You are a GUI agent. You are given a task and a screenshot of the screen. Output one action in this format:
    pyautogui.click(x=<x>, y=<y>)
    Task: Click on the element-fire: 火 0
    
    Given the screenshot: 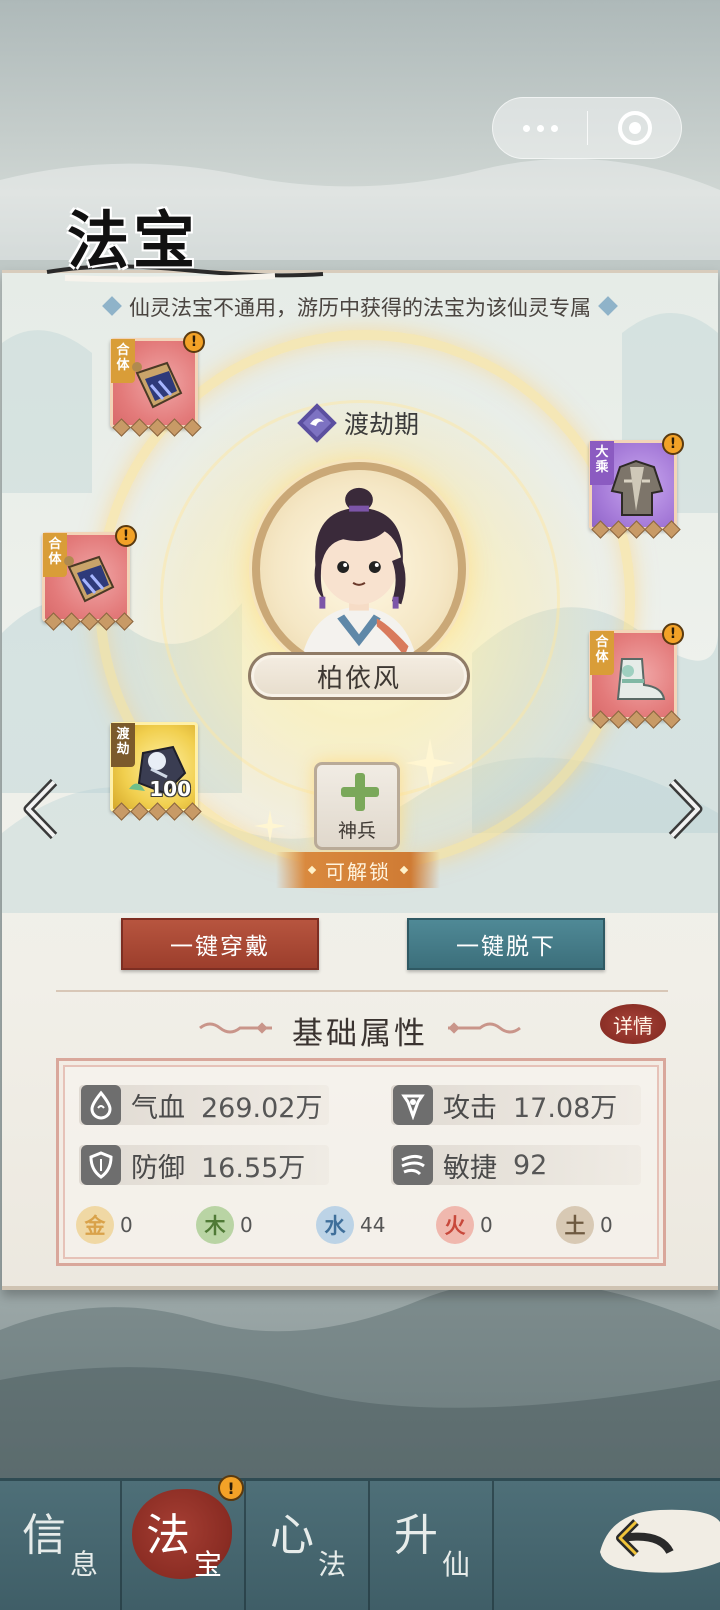 What is the action you would take?
    pyautogui.click(x=464, y=1225)
    